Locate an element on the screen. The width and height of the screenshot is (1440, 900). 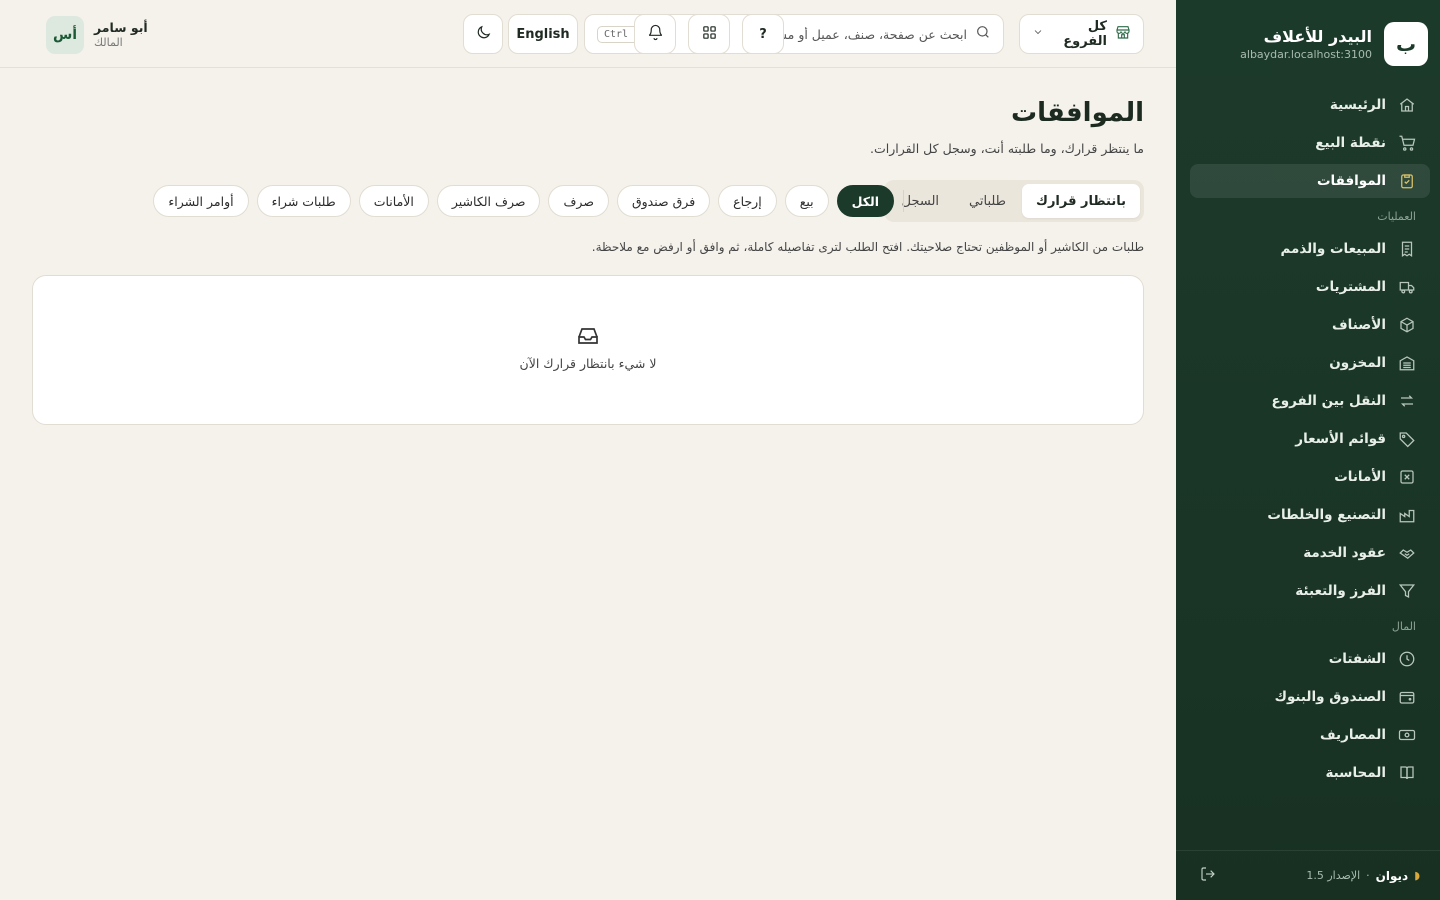
sidebar-item: المبيعات والذمم is located at coordinates (1310, 249).